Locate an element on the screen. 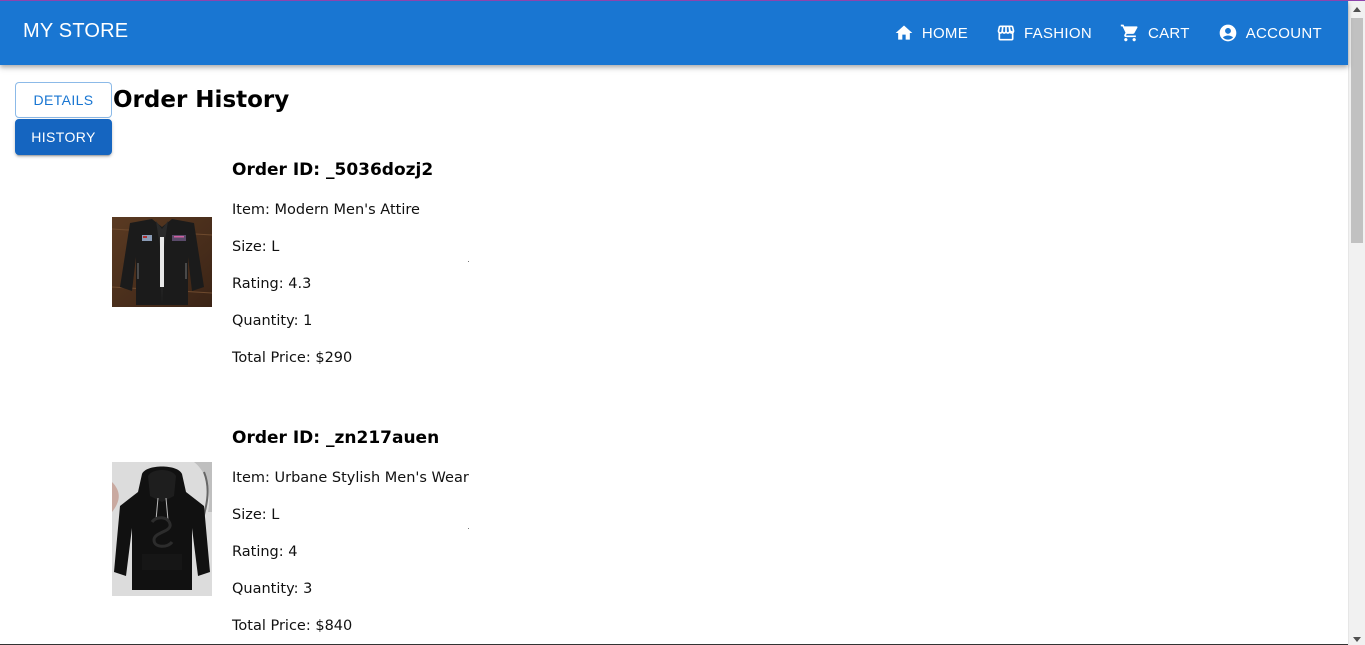 The width and height of the screenshot is (1365, 645). nav-account-button: ACCOUNT is located at coordinates (1270, 33).